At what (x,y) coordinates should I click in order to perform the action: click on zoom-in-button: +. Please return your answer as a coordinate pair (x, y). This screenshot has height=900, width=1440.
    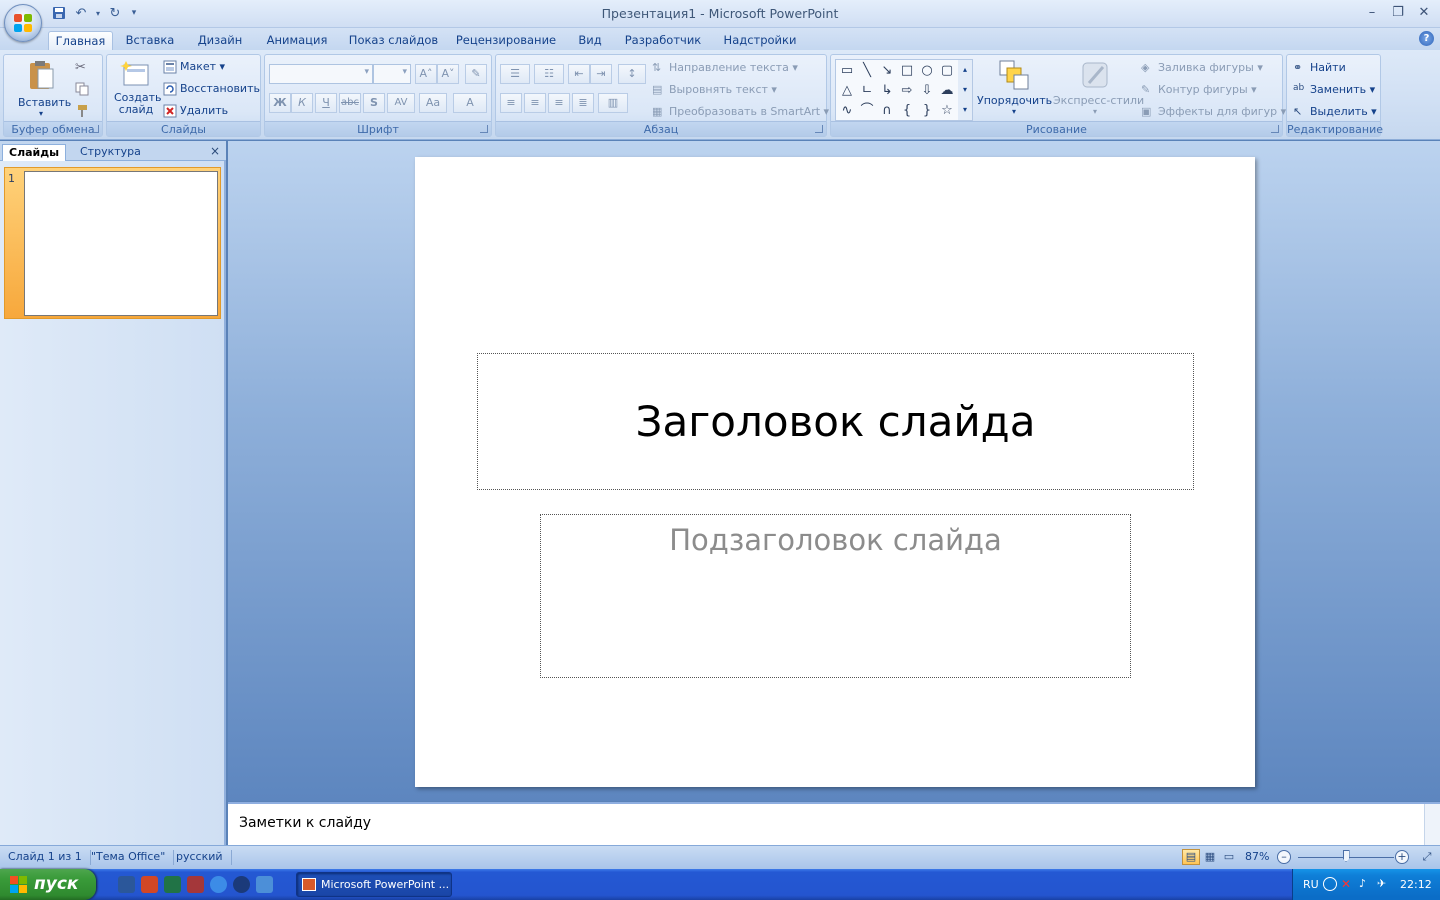
    Looking at the image, I should click on (1402, 857).